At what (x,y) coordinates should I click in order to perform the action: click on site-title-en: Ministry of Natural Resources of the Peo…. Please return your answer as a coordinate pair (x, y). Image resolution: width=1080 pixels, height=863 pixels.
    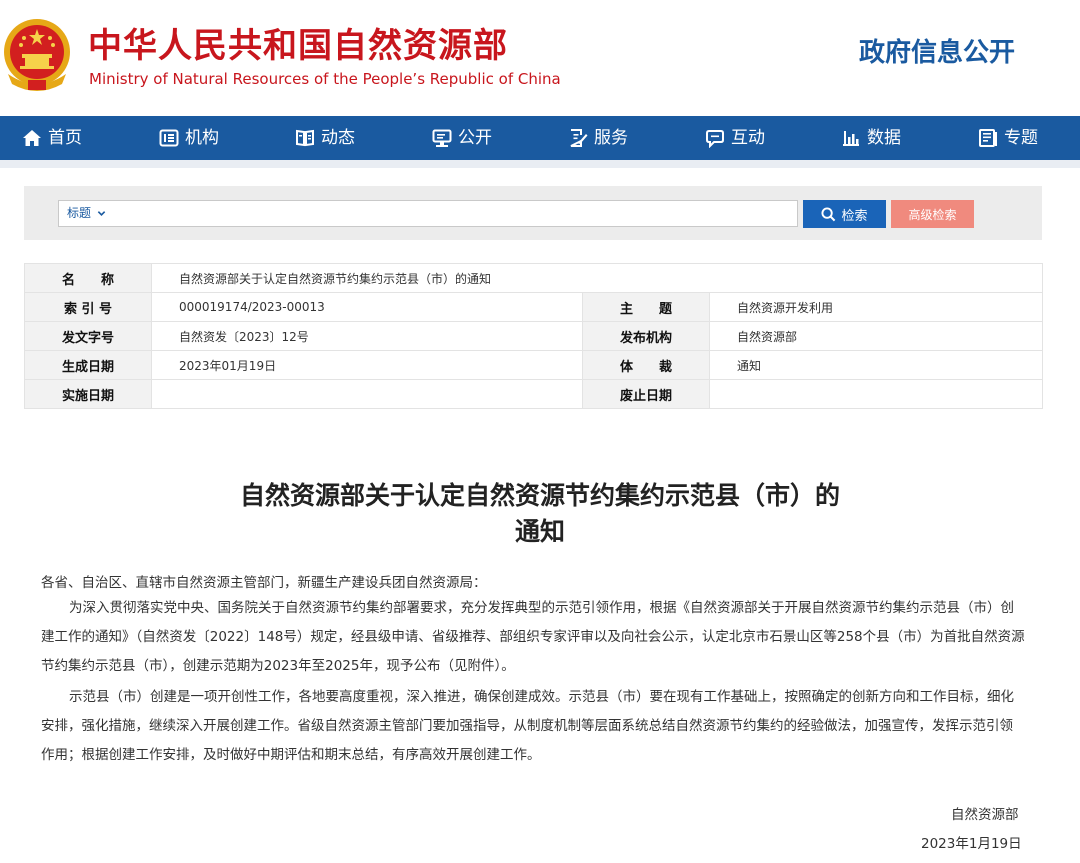
    Looking at the image, I should click on (325, 79).